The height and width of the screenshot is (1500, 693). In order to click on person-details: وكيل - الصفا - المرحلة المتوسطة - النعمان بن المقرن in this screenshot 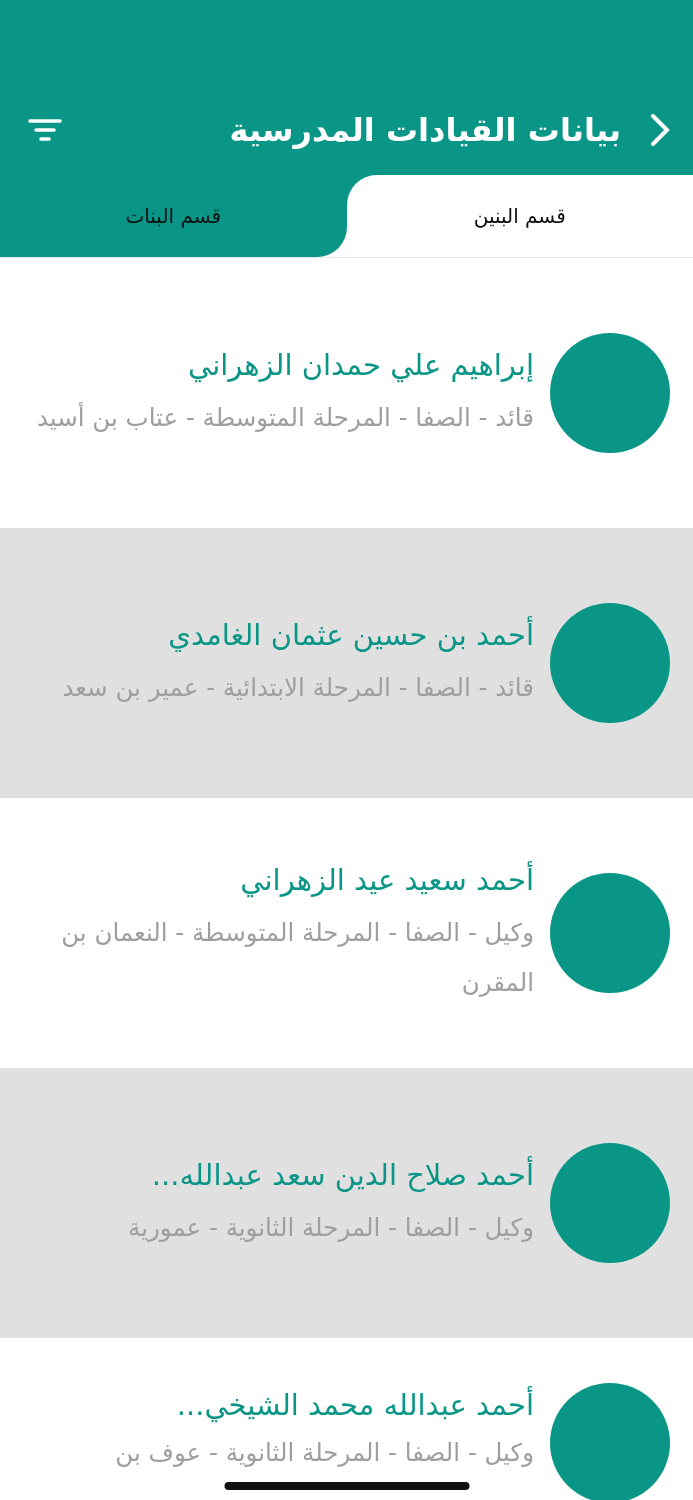, I will do `click(297, 958)`.